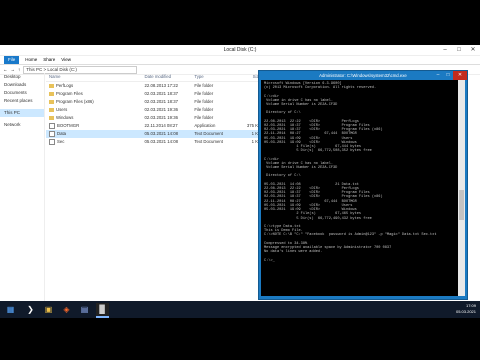 This screenshot has width=480, height=360. Describe the element at coordinates (448, 75) in the screenshot. I see `cmd-maximize-icon: □` at that location.